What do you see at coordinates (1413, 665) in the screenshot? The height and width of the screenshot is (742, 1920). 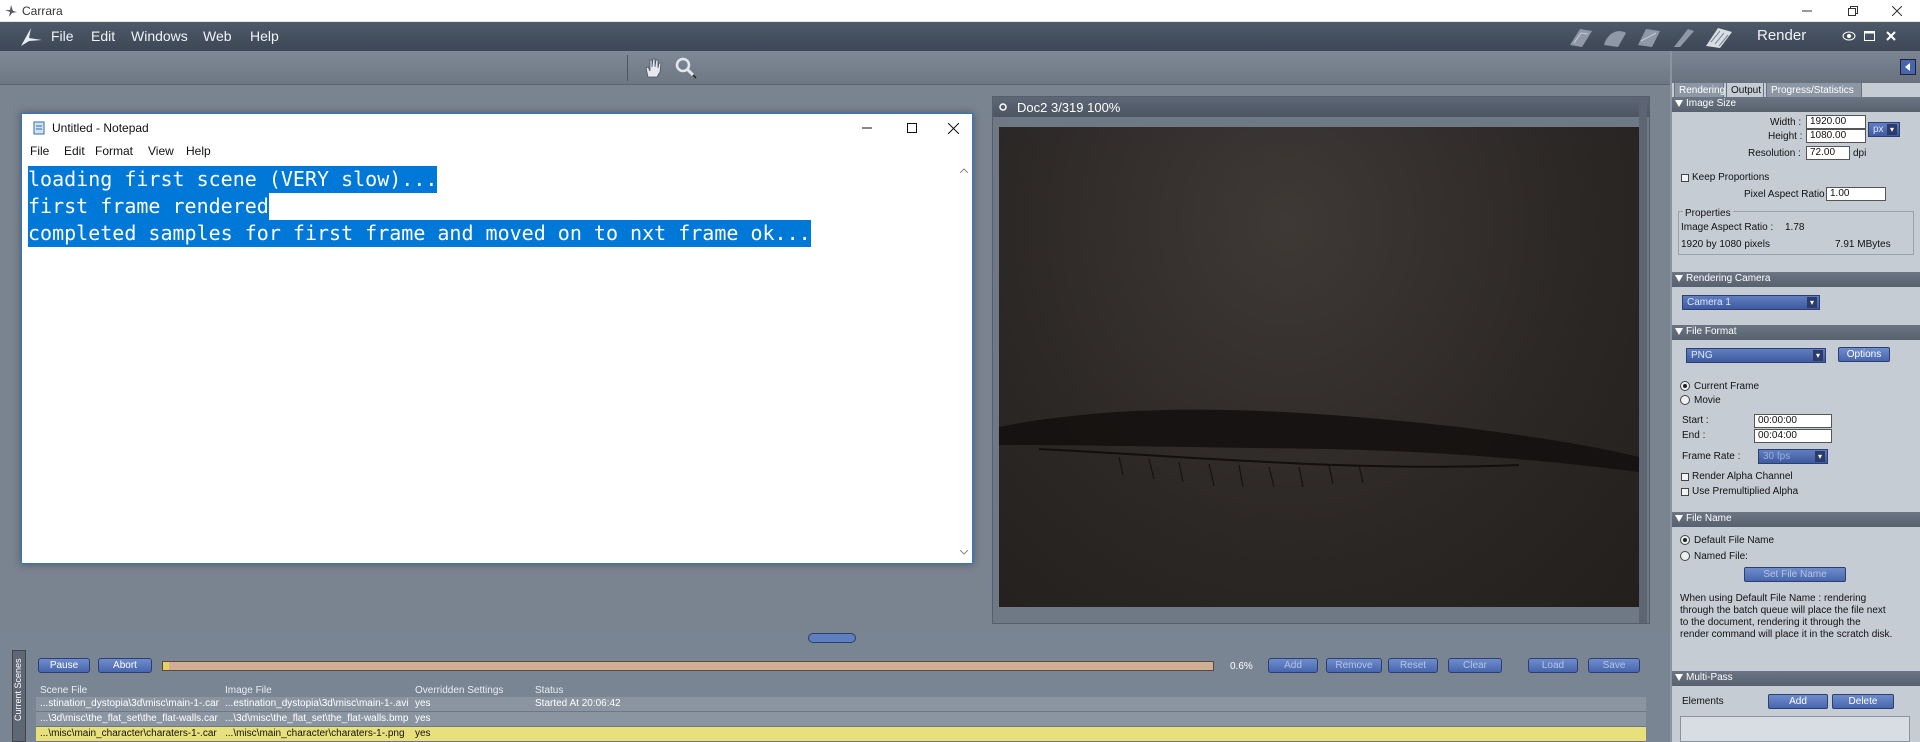 I see `queue-reset-button: Reset` at bounding box center [1413, 665].